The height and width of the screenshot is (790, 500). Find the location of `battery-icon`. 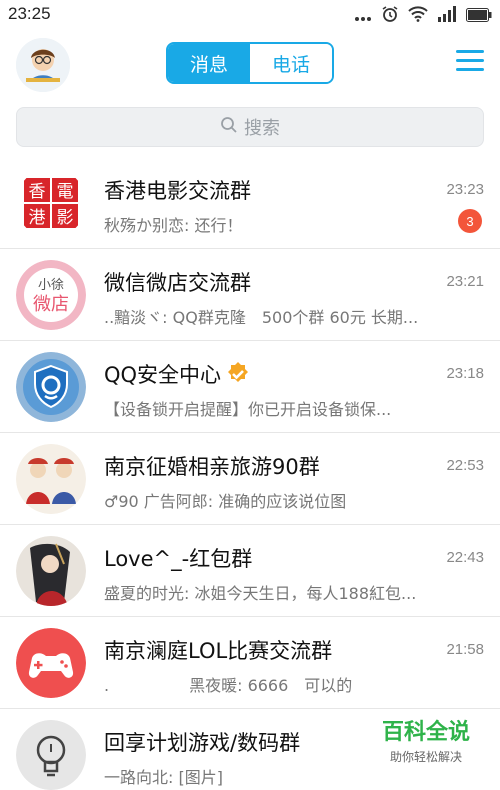

battery-icon is located at coordinates (479, 16).